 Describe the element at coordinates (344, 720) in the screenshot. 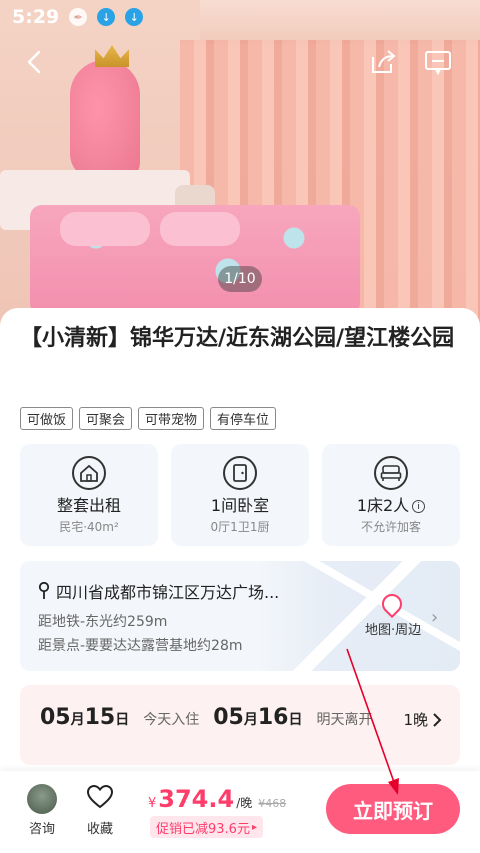

I see `checkout-label: 明天离开` at that location.